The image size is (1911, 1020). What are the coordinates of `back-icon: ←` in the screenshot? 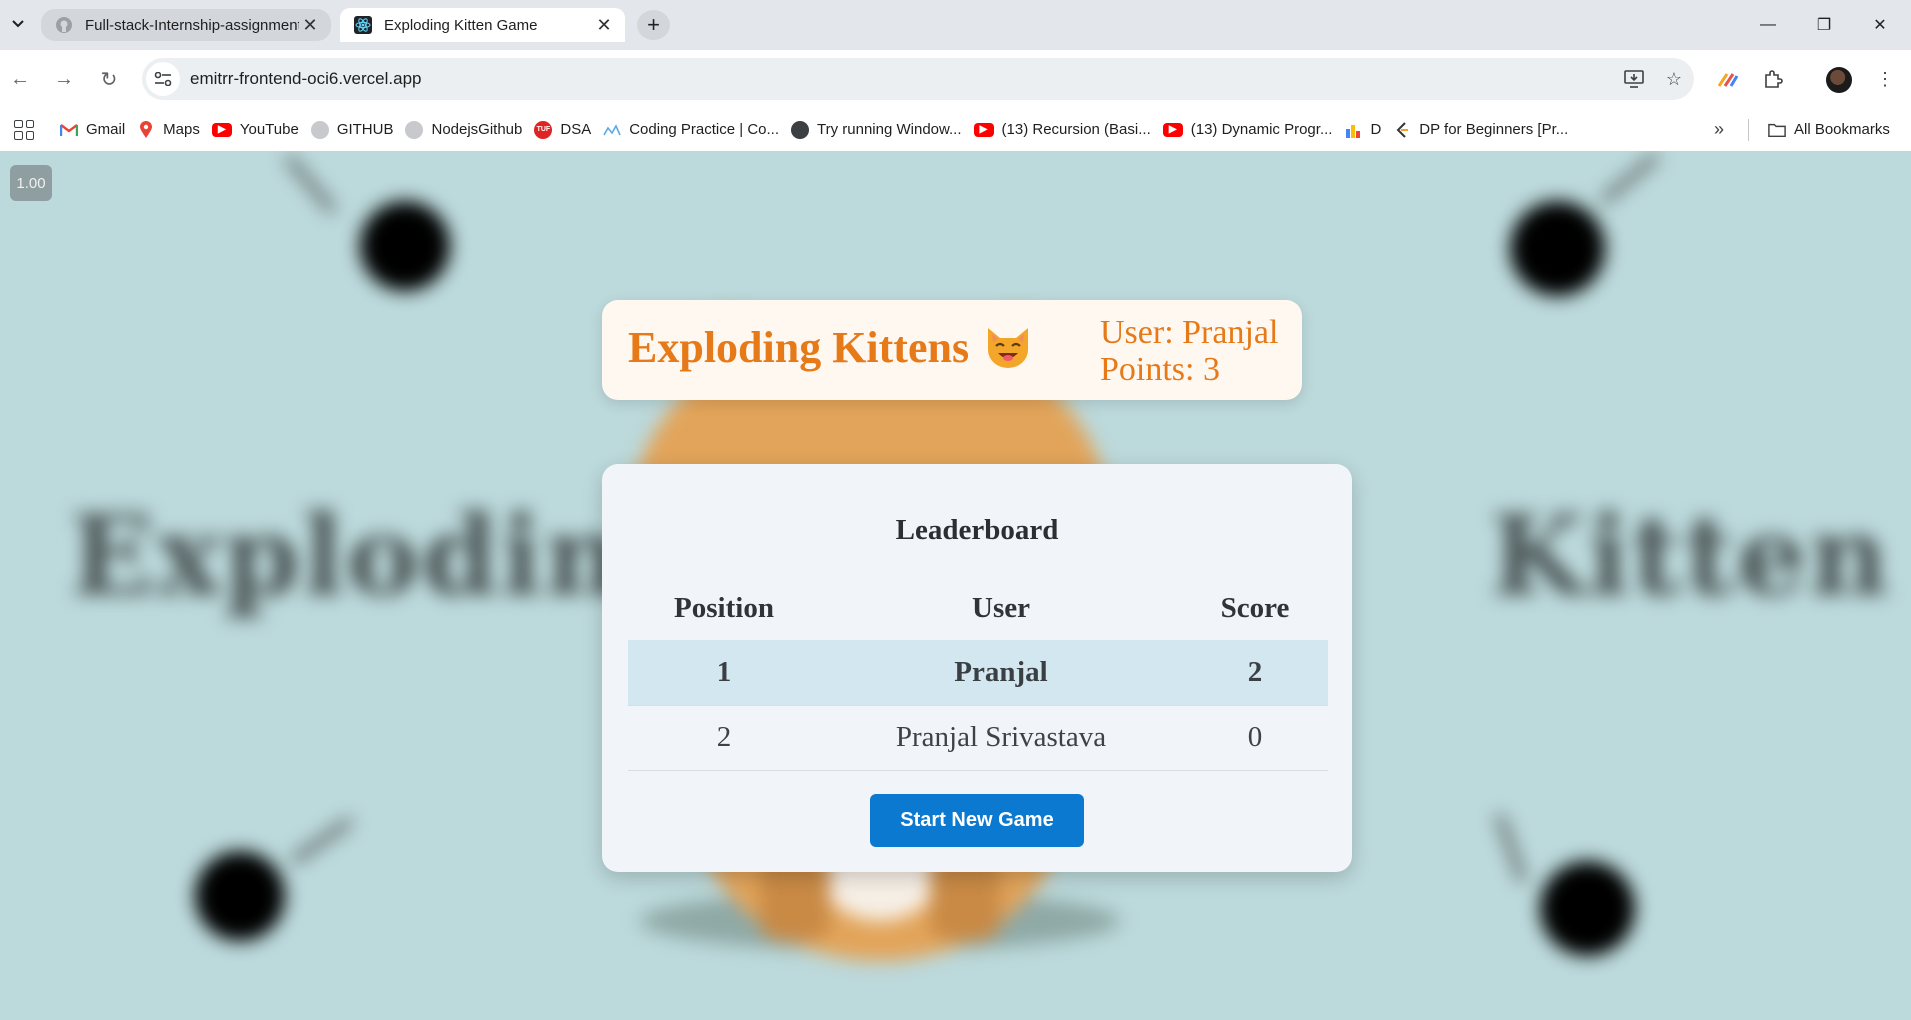 It's located at (20, 79).